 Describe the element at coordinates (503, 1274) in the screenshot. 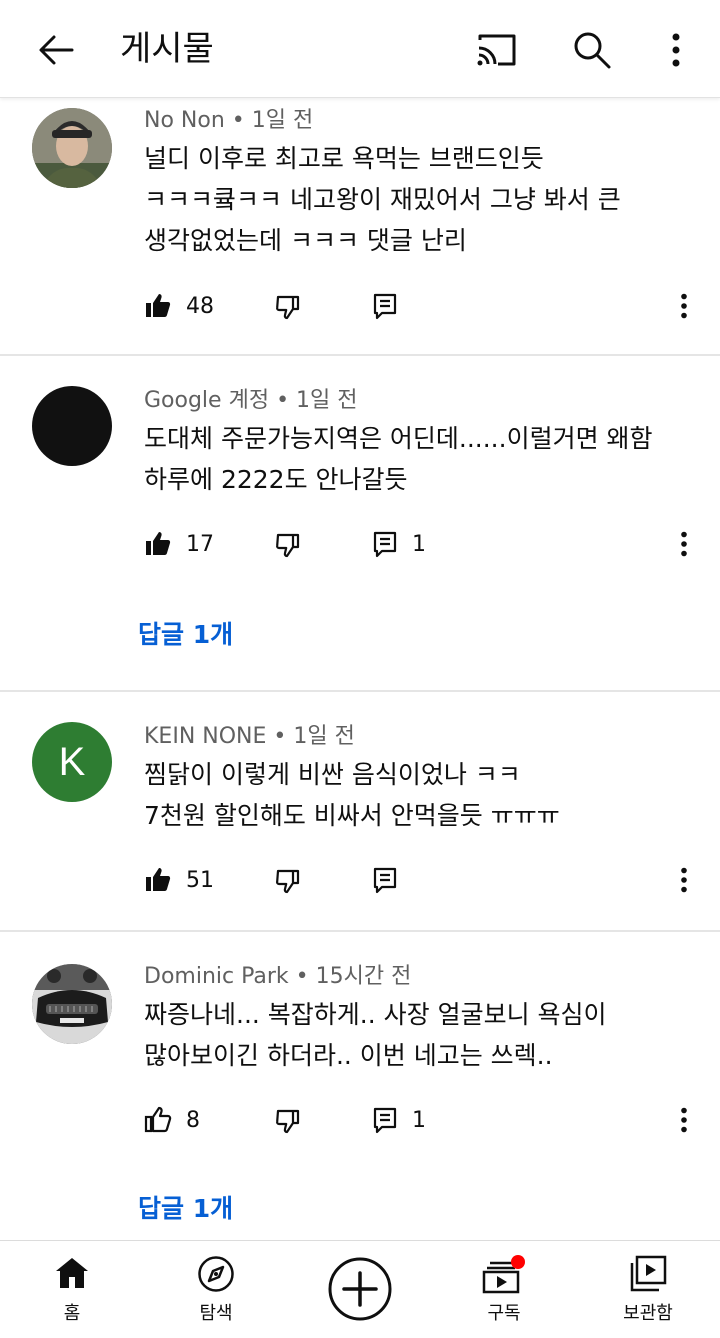

I see `subscriptions-icon` at that location.